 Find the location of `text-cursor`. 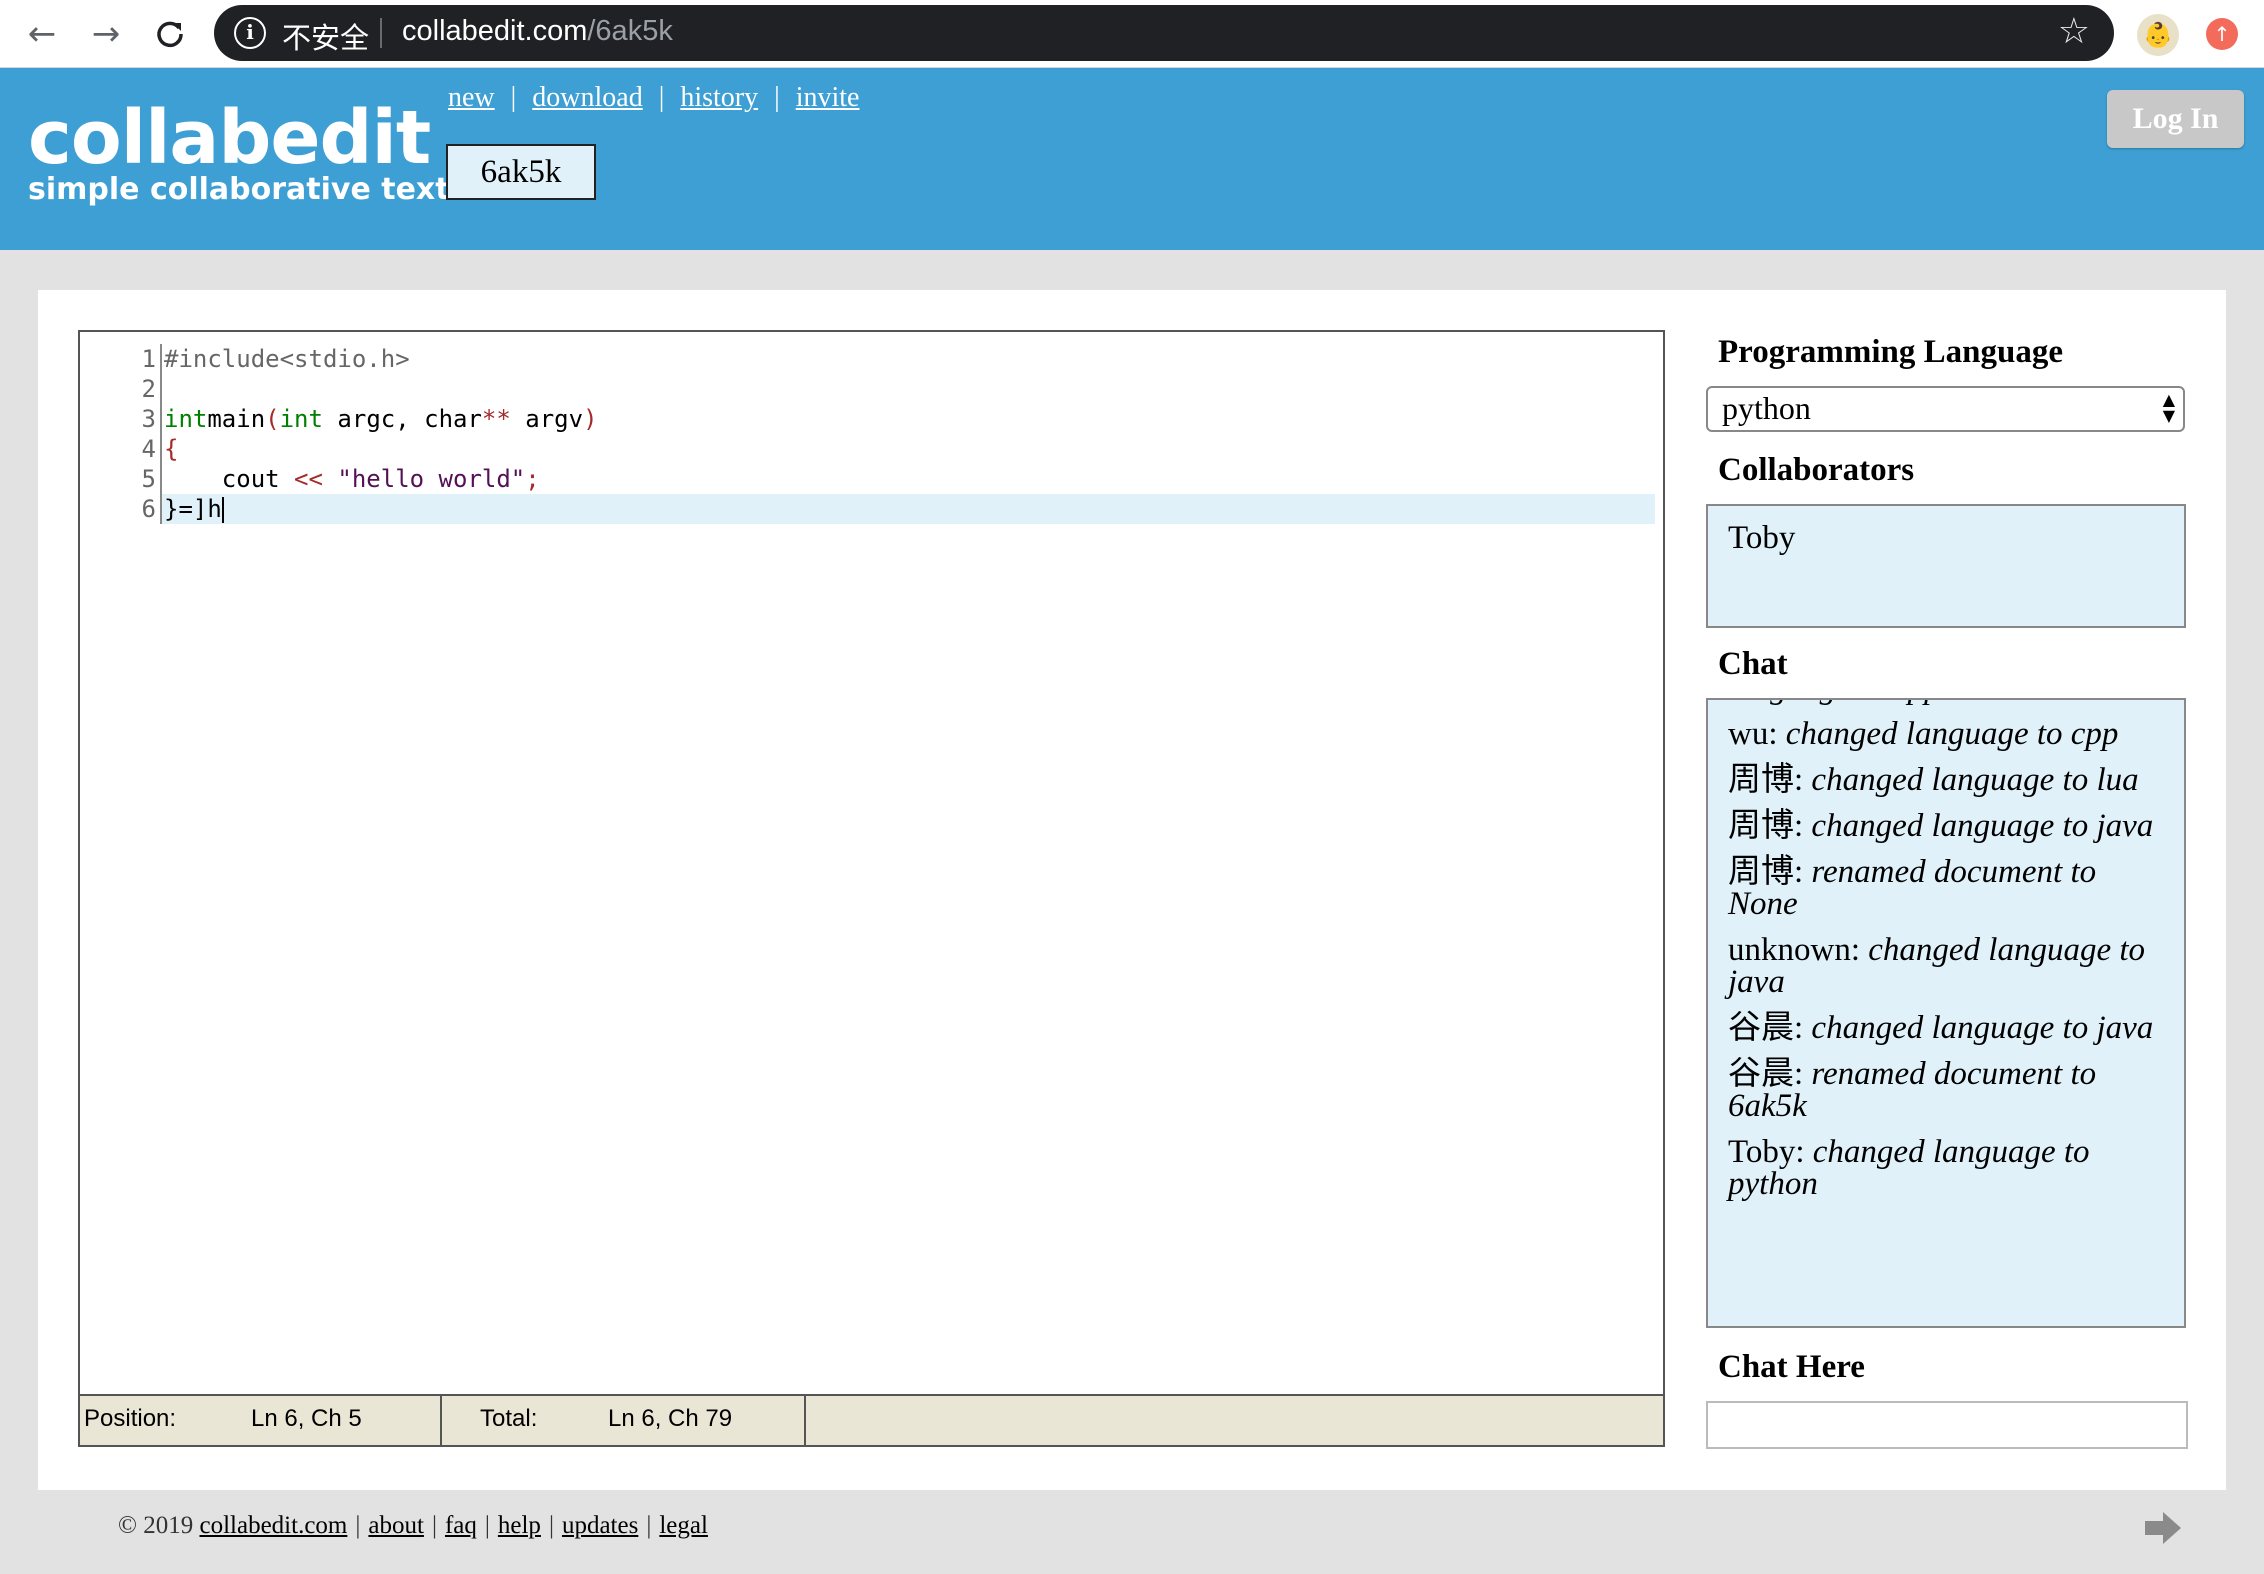

text-cursor is located at coordinates (222, 510).